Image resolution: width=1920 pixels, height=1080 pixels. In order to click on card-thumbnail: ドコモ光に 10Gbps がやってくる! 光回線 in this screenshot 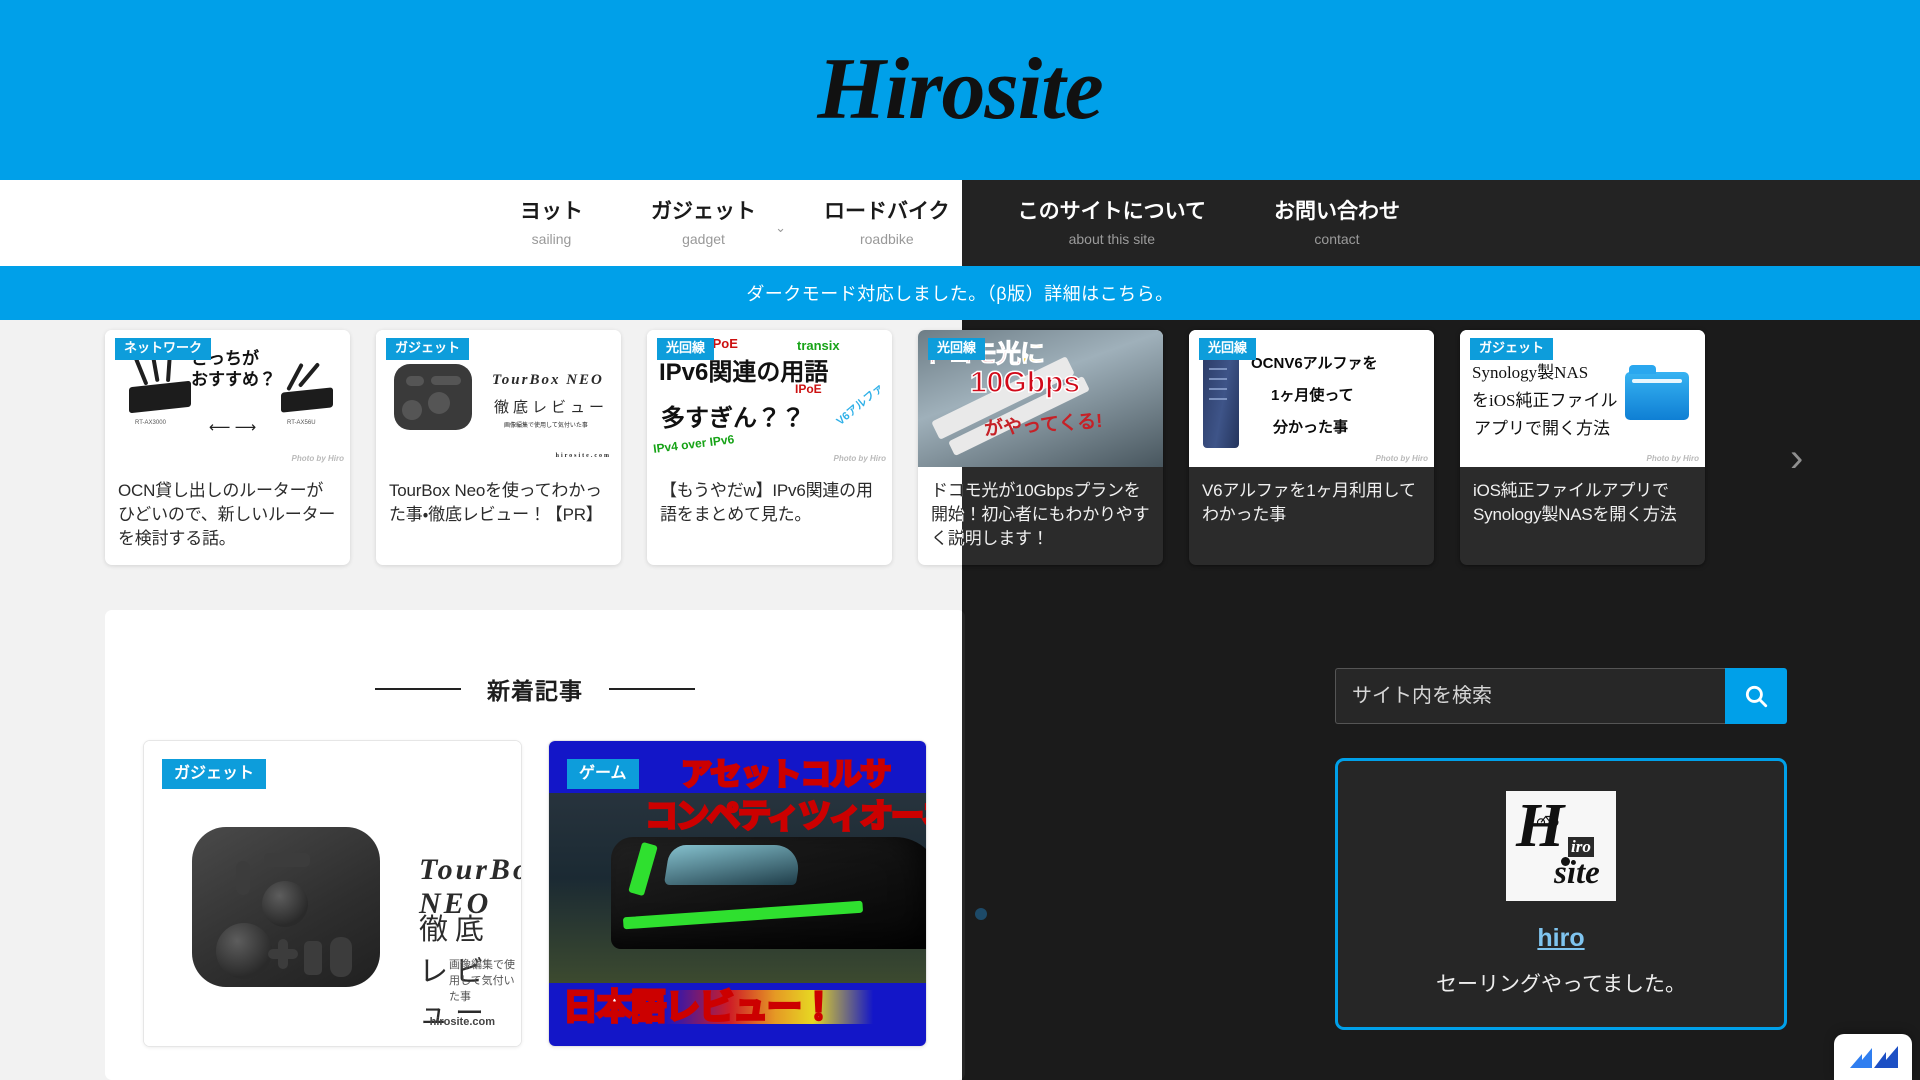, I will do `click(1040, 398)`.